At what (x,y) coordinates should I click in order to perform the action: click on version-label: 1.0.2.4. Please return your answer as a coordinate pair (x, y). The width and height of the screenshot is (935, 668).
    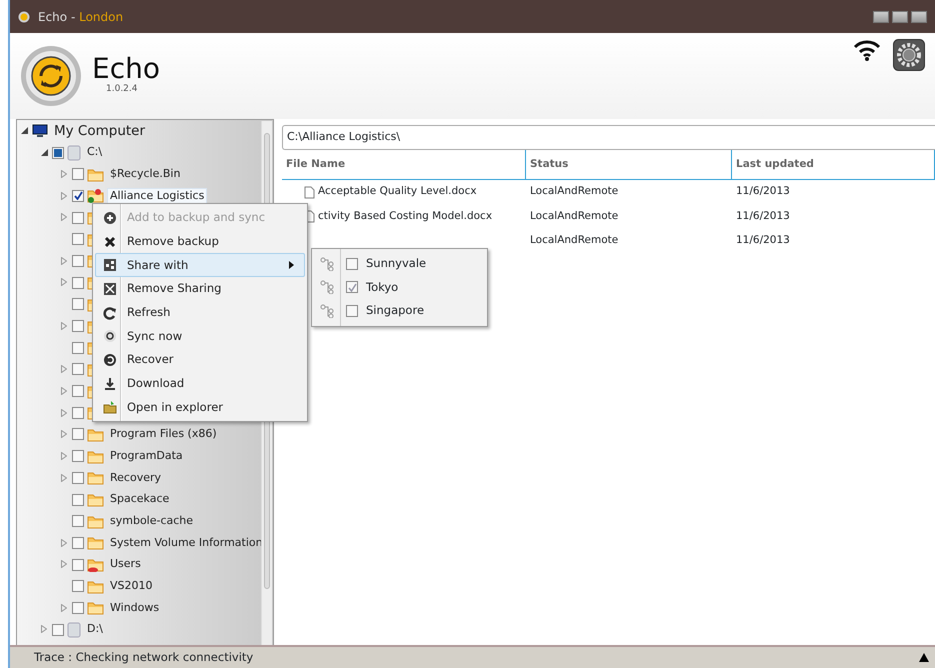
    Looking at the image, I should click on (122, 89).